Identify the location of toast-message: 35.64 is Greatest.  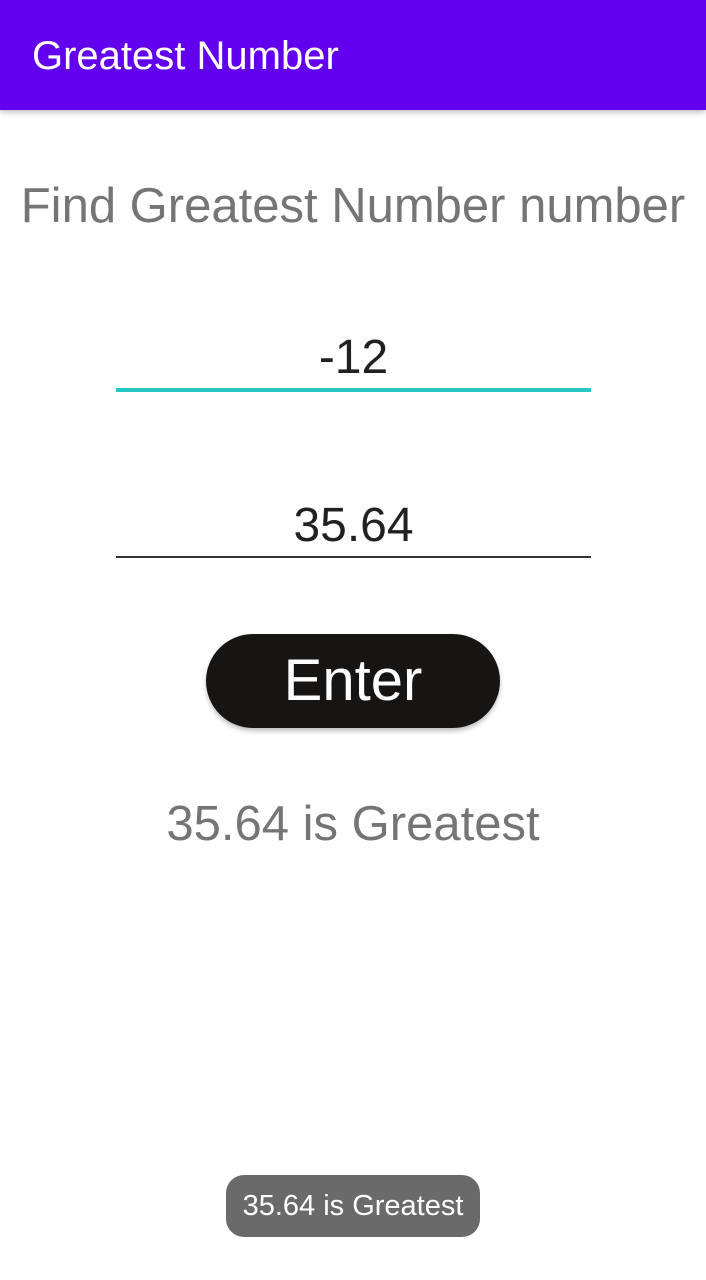
(353, 1206).